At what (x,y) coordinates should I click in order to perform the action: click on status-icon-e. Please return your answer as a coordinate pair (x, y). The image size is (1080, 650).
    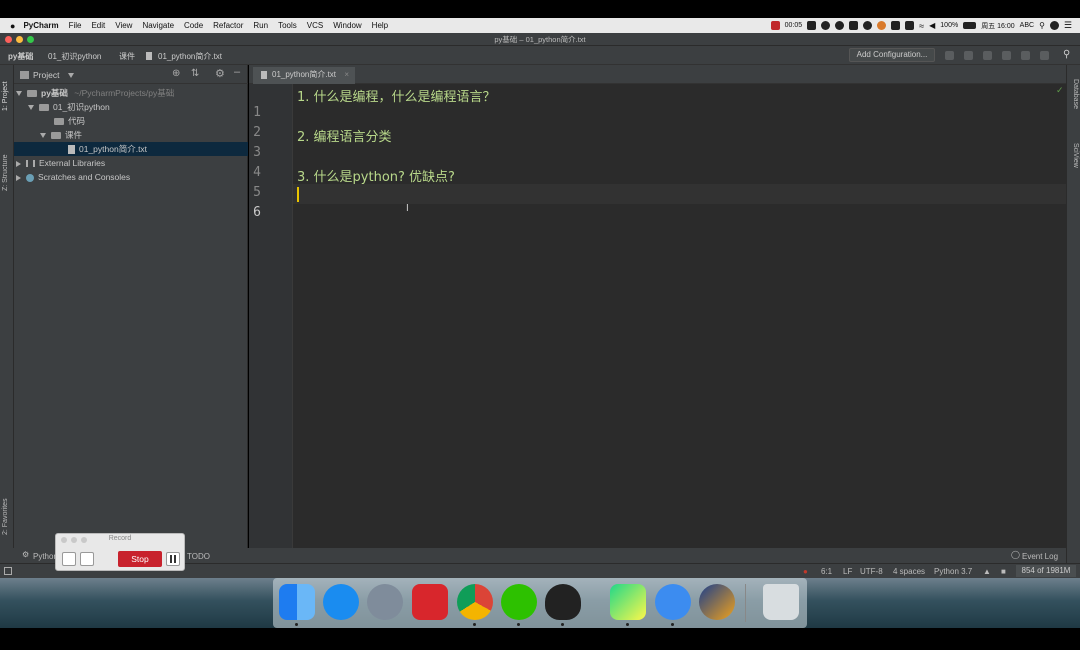
    Looking at the image, I should click on (896, 25).